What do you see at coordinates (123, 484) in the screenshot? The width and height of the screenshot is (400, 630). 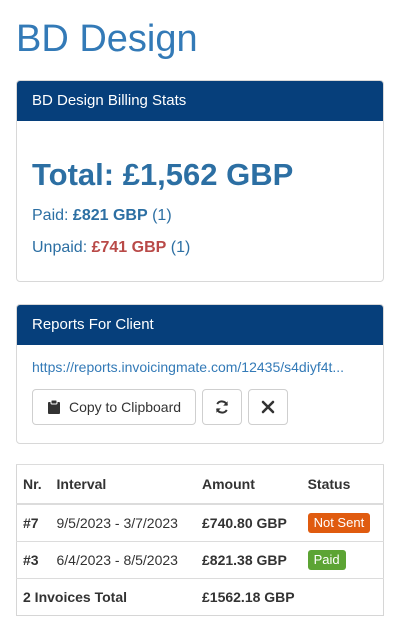 I see `col-interval-header: Interval` at bounding box center [123, 484].